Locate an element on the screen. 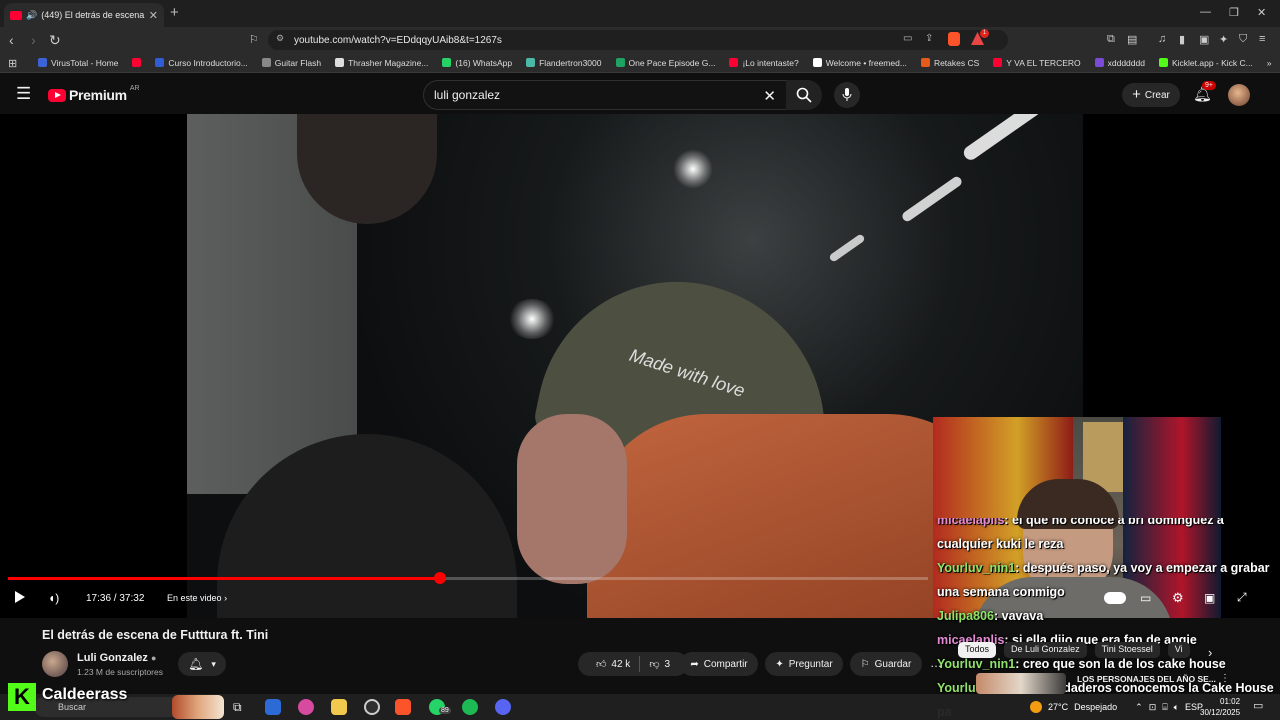 The height and width of the screenshot is (720, 1280). hamburger-menu-icon: ☰ is located at coordinates (23, 94).